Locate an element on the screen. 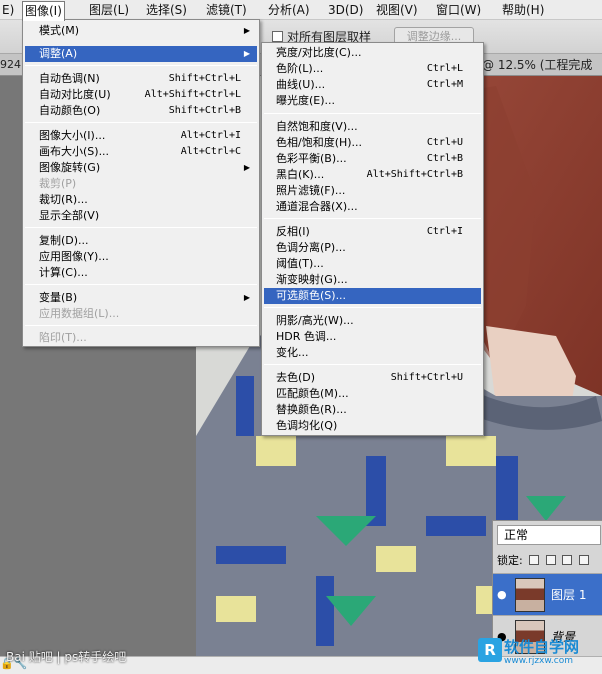 This screenshot has height=674, width=602. menu-select: 选择(S) is located at coordinates (166, 10).